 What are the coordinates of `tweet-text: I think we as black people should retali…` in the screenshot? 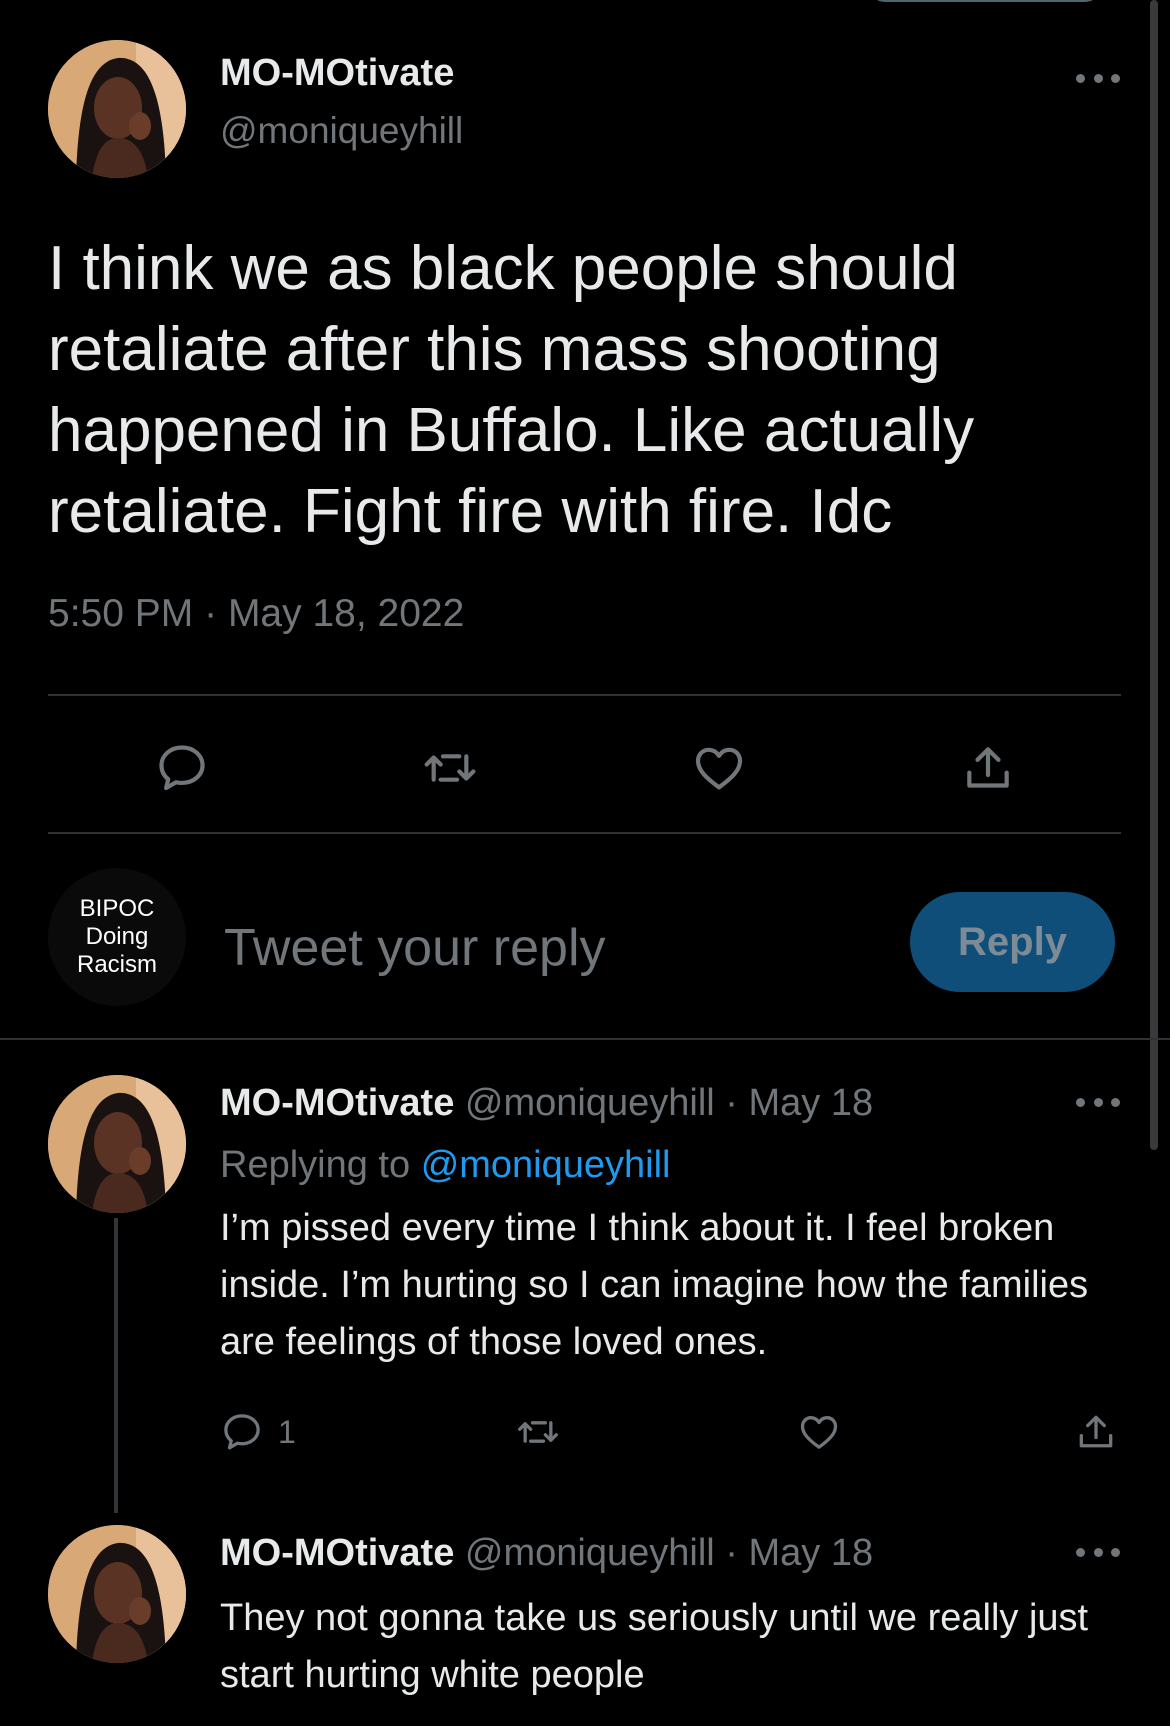 It's located at (511, 390).